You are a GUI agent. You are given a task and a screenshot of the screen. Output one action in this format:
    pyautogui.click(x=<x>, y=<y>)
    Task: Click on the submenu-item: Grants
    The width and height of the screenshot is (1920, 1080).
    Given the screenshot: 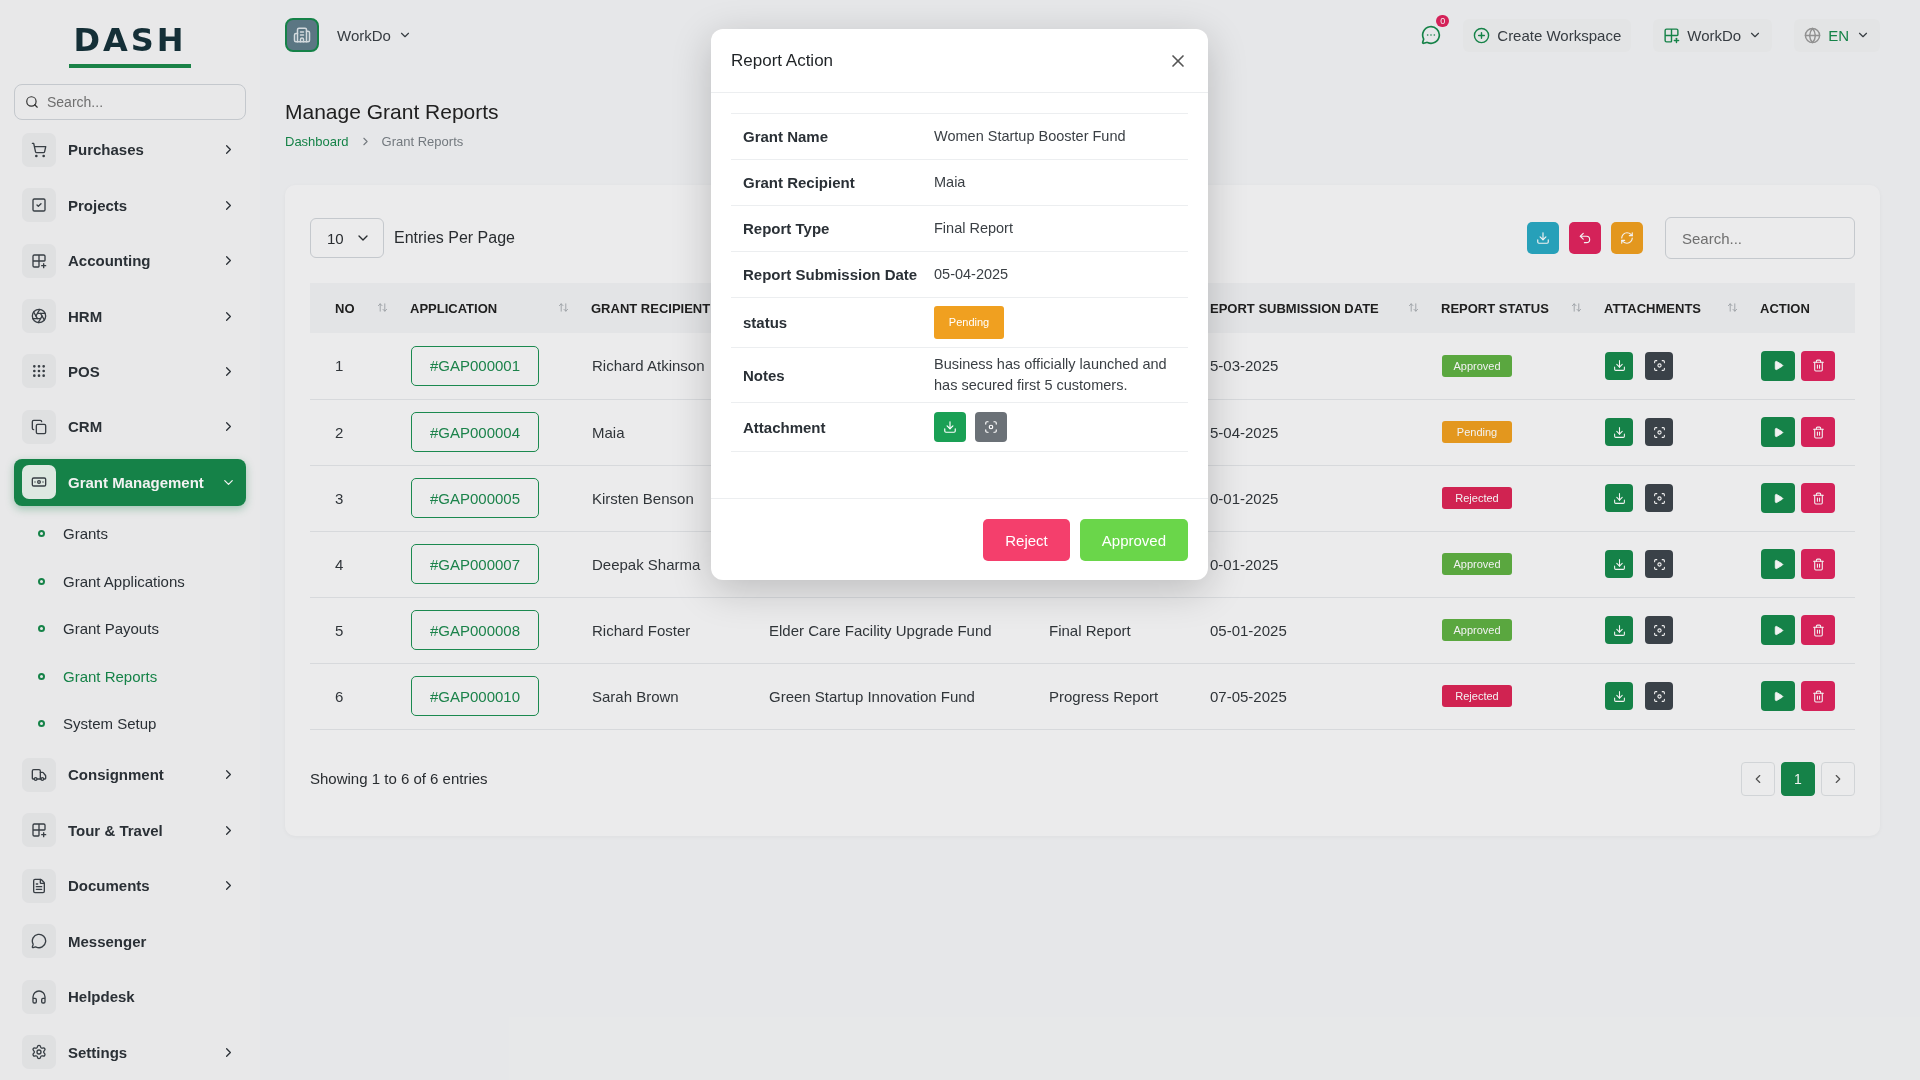 What is the action you would take?
    pyautogui.click(x=130, y=534)
    